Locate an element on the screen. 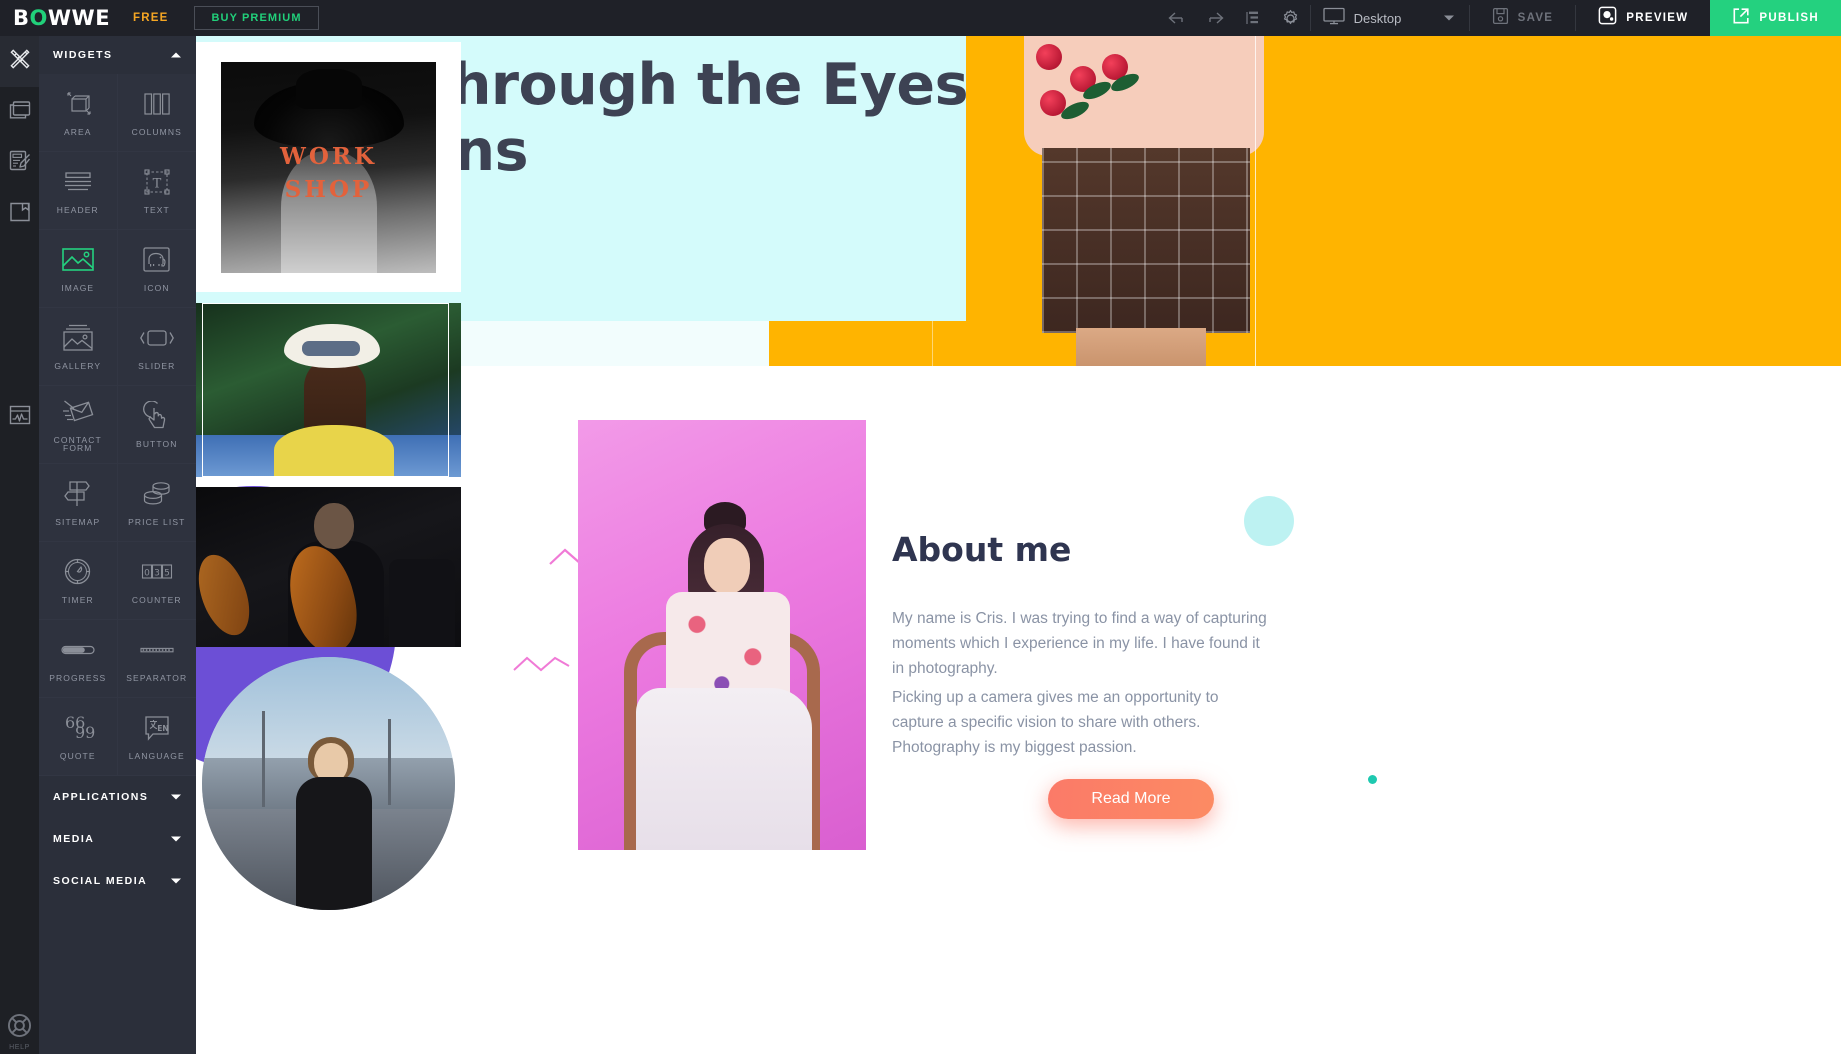 The width and height of the screenshot is (1841, 1054). widgets-panel-title: WIDGETS is located at coordinates (83, 55).